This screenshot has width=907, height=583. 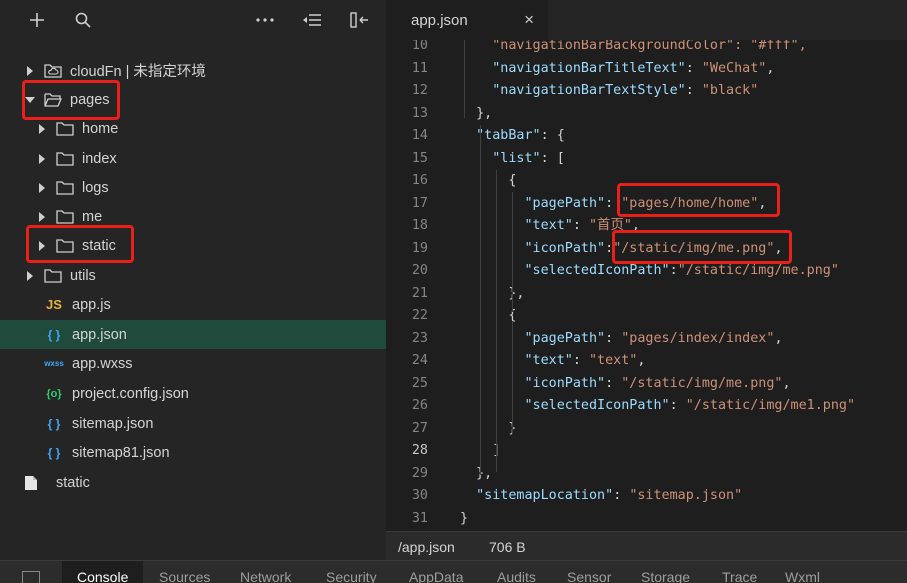 I want to click on tab-sensor: Sensor, so click(x=589, y=576).